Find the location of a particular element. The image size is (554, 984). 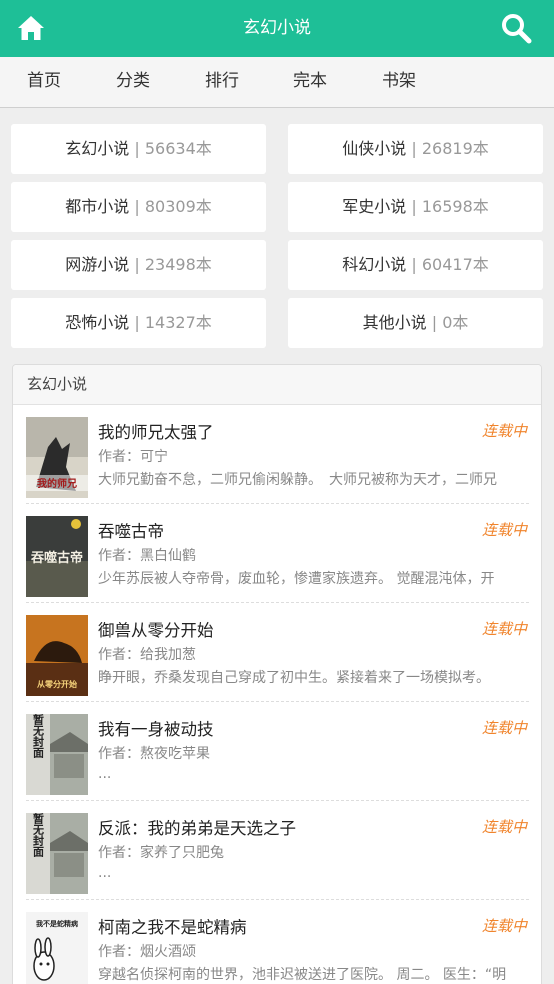

section-title: 玄幻小说 is located at coordinates (277, 385).